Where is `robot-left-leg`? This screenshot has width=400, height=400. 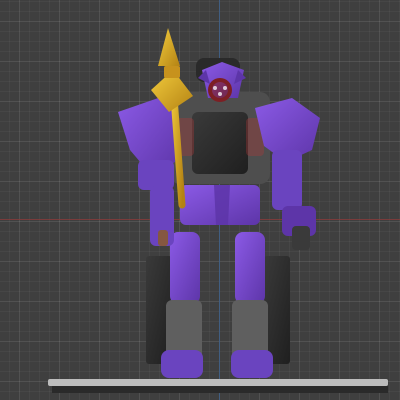
robot-left-leg is located at coordinates (174, 305).